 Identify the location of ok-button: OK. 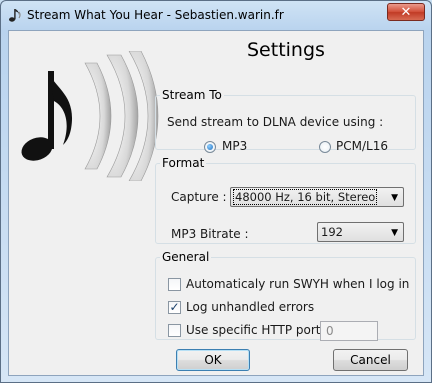
(213, 360).